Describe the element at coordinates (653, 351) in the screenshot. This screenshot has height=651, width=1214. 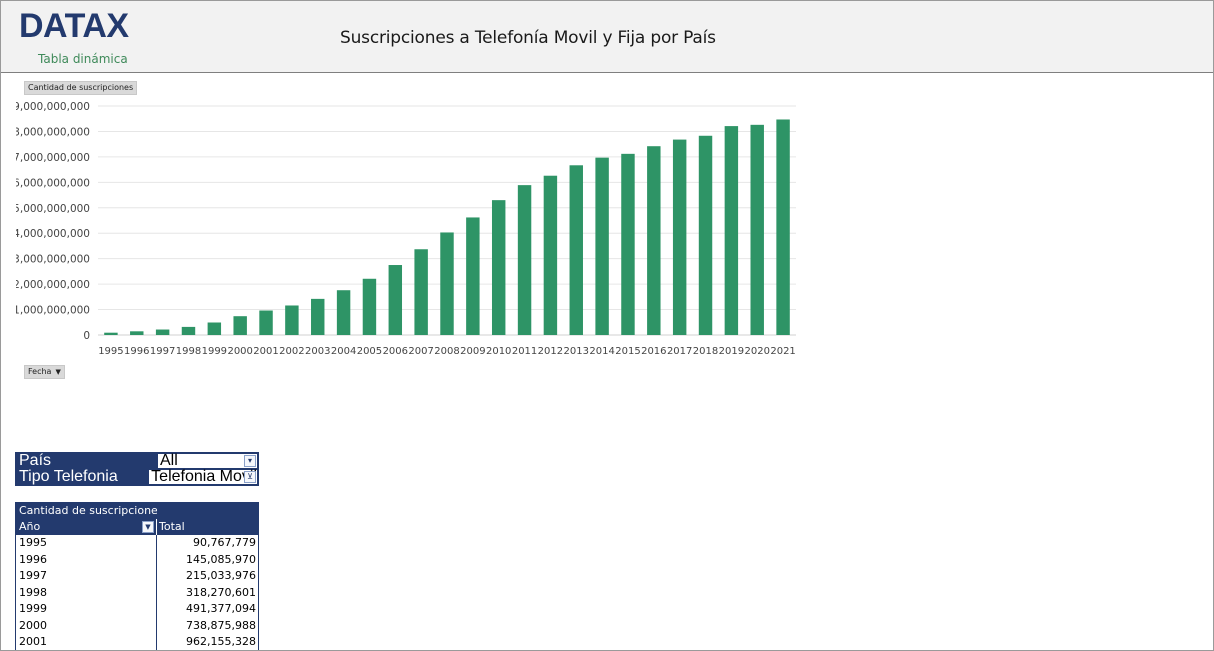
I see `x-tick-label: 2016` at that location.